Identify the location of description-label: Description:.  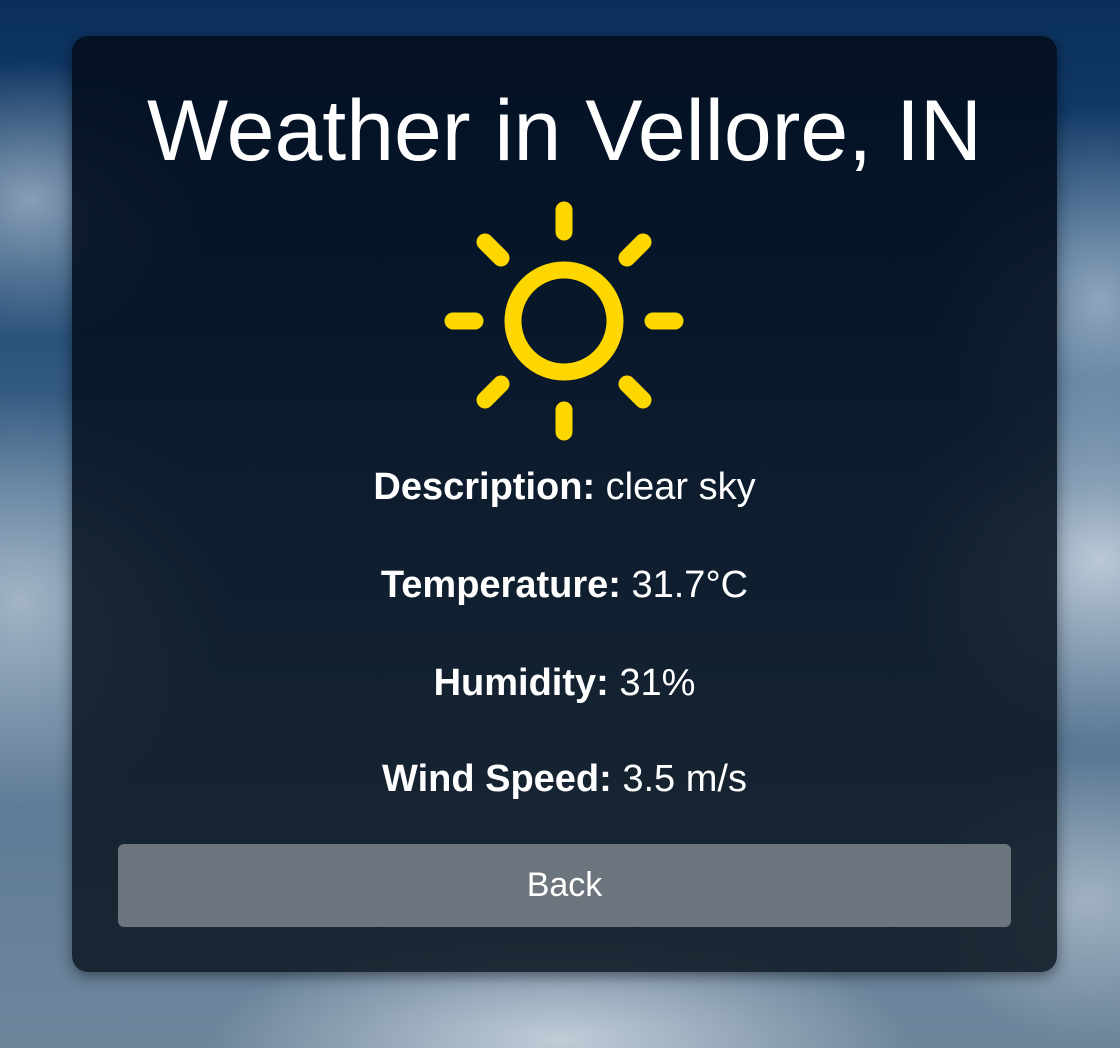
(484, 487).